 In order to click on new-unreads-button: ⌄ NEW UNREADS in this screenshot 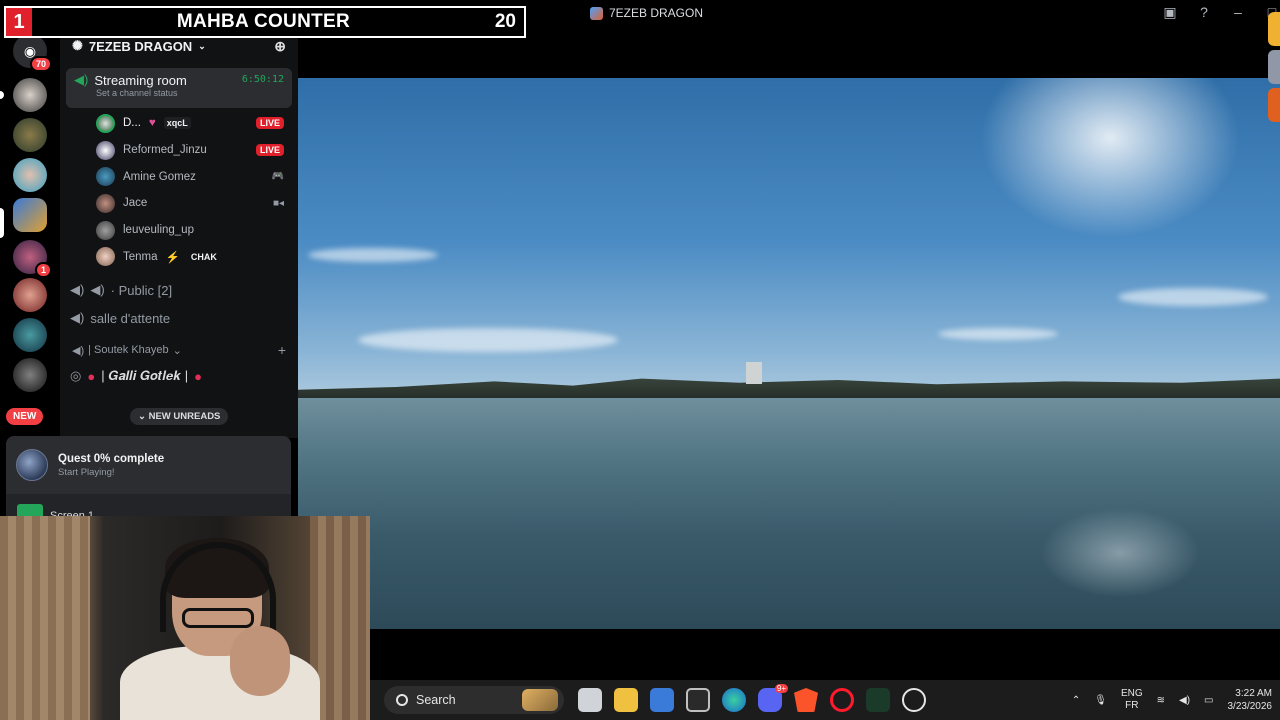, I will do `click(179, 416)`.